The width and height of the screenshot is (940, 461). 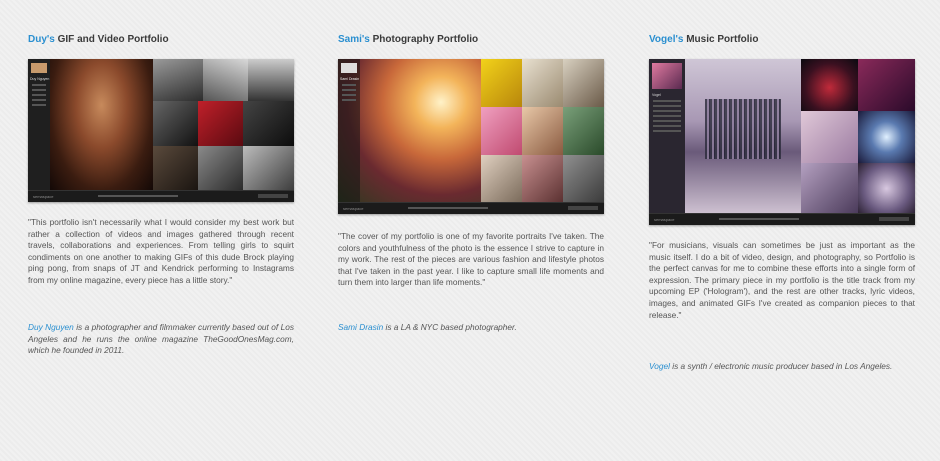 What do you see at coordinates (161, 130) in the screenshot?
I see `portfolio-screenshot: Duy Nguyen semaspace` at bounding box center [161, 130].